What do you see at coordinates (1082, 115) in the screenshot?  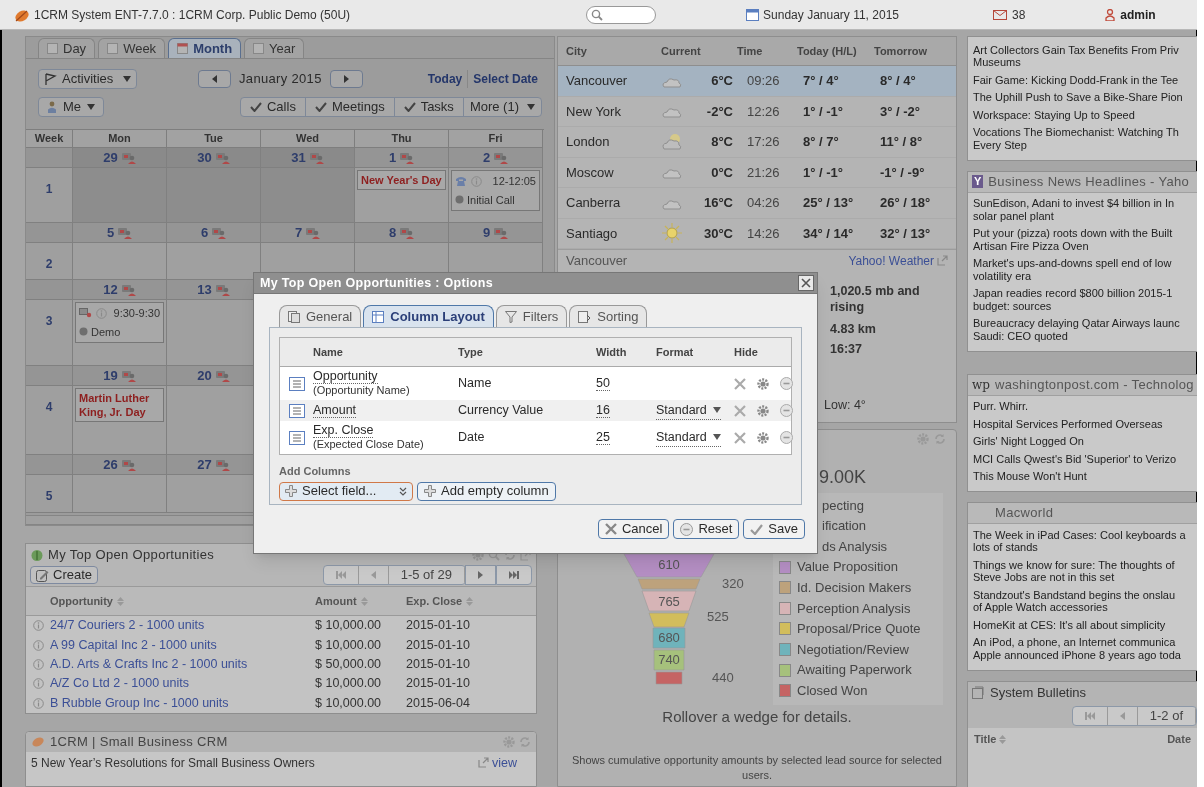 I see `news-link: Workspace: Staying Up to Speed` at bounding box center [1082, 115].